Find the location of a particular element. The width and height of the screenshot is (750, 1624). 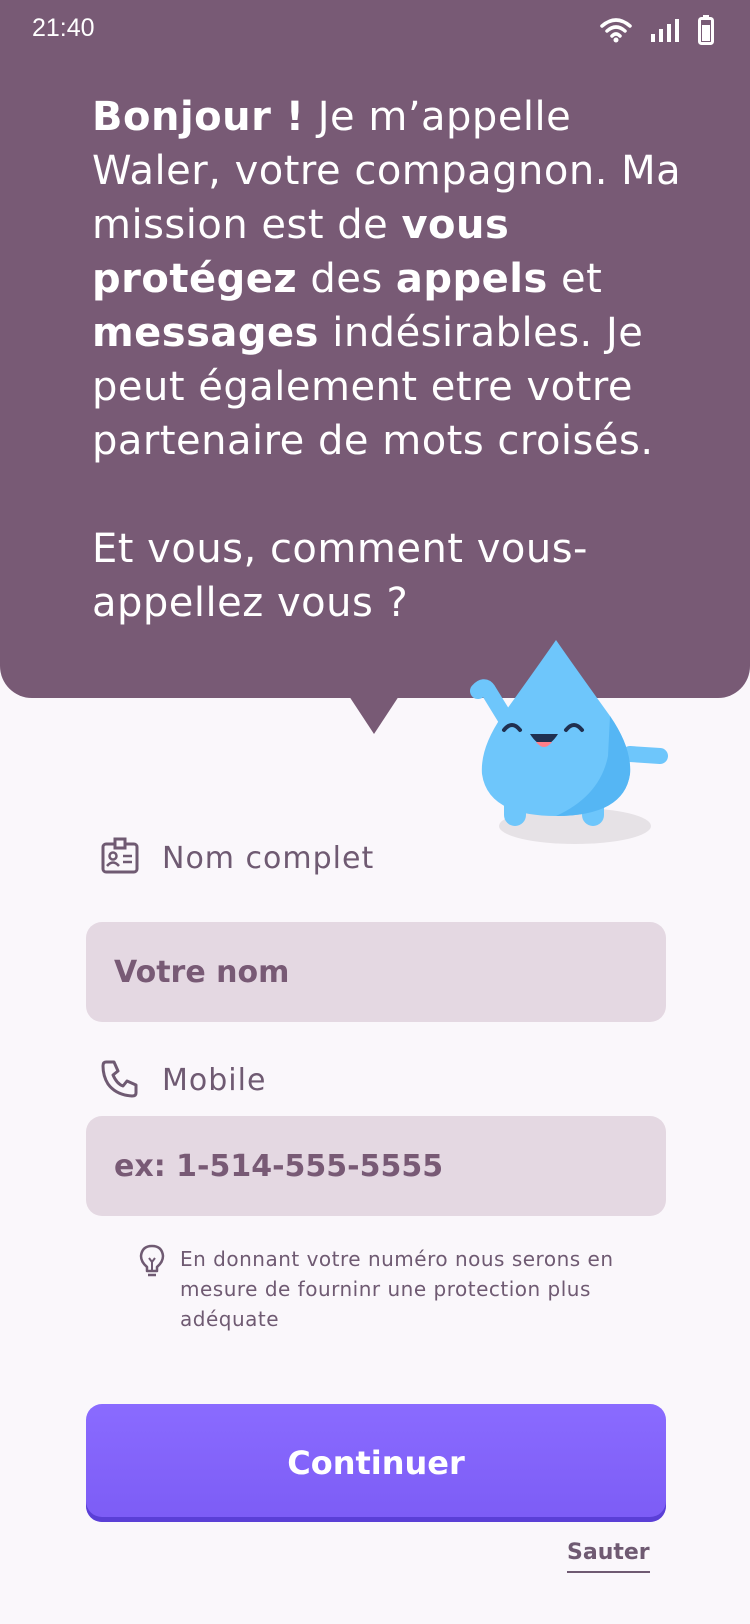

status-bar: 21:40 is located at coordinates (375, 30).